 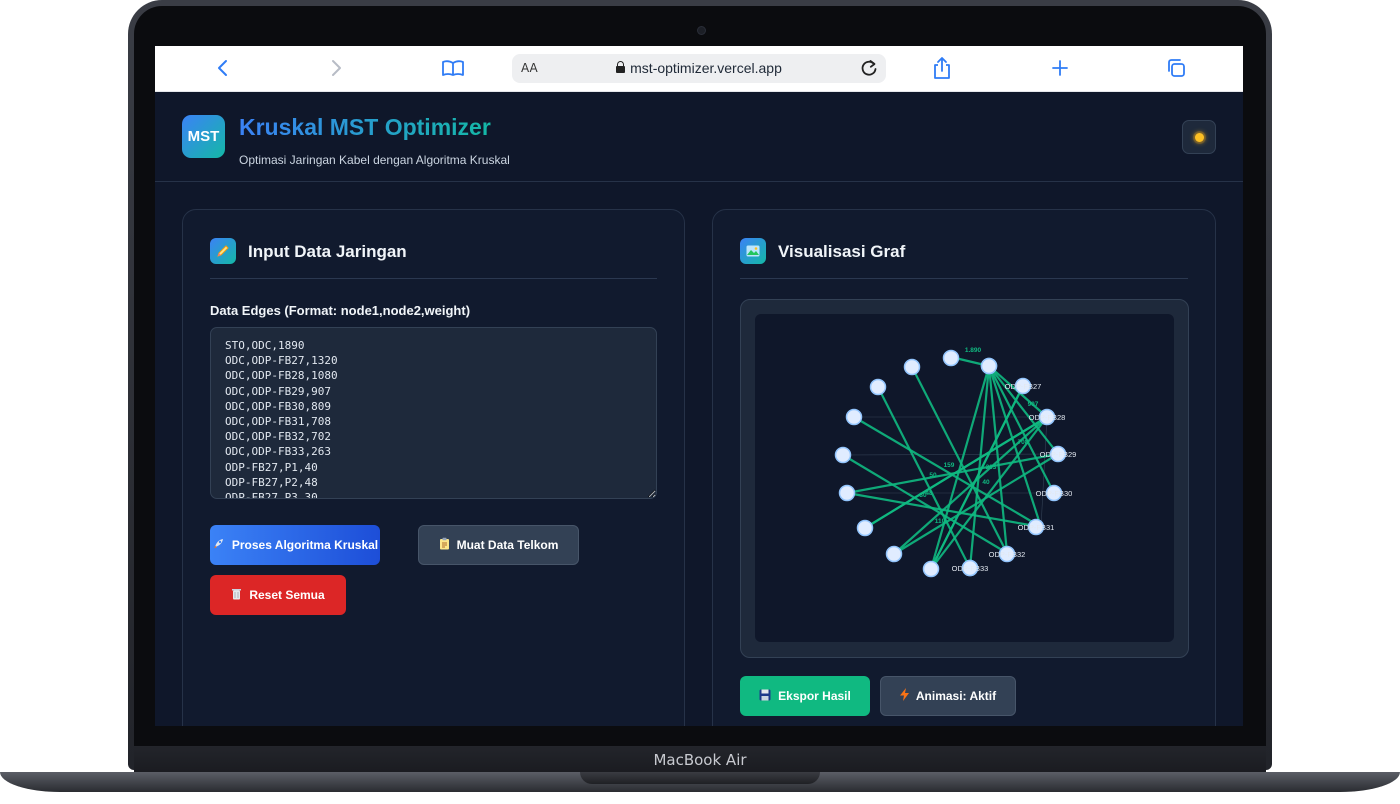 What do you see at coordinates (327, 251) in the screenshot?
I see `input-panel-title: Input Data Jaringan` at bounding box center [327, 251].